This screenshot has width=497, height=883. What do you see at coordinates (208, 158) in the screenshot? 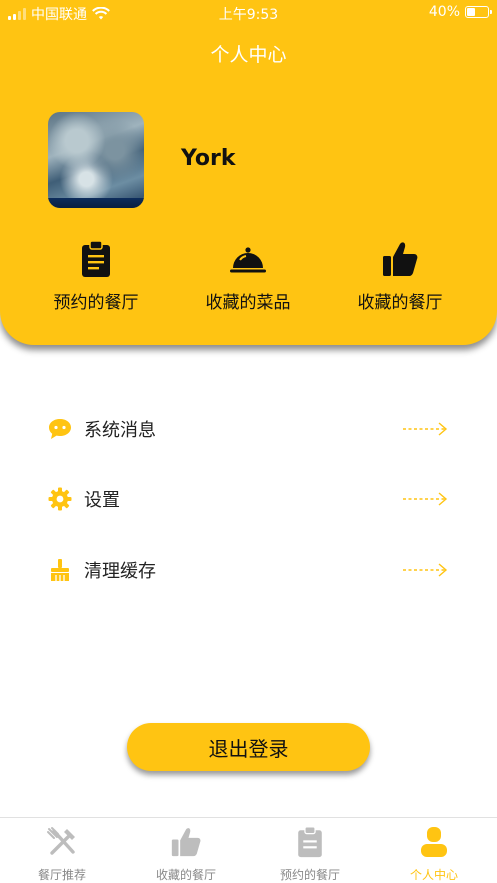
I see `username: York` at bounding box center [208, 158].